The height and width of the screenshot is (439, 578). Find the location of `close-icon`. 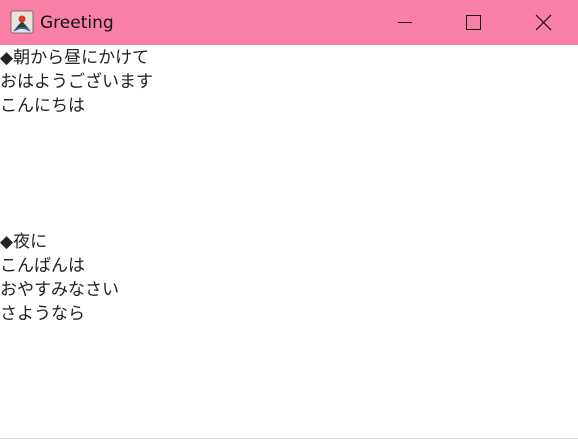

close-icon is located at coordinates (543, 22).